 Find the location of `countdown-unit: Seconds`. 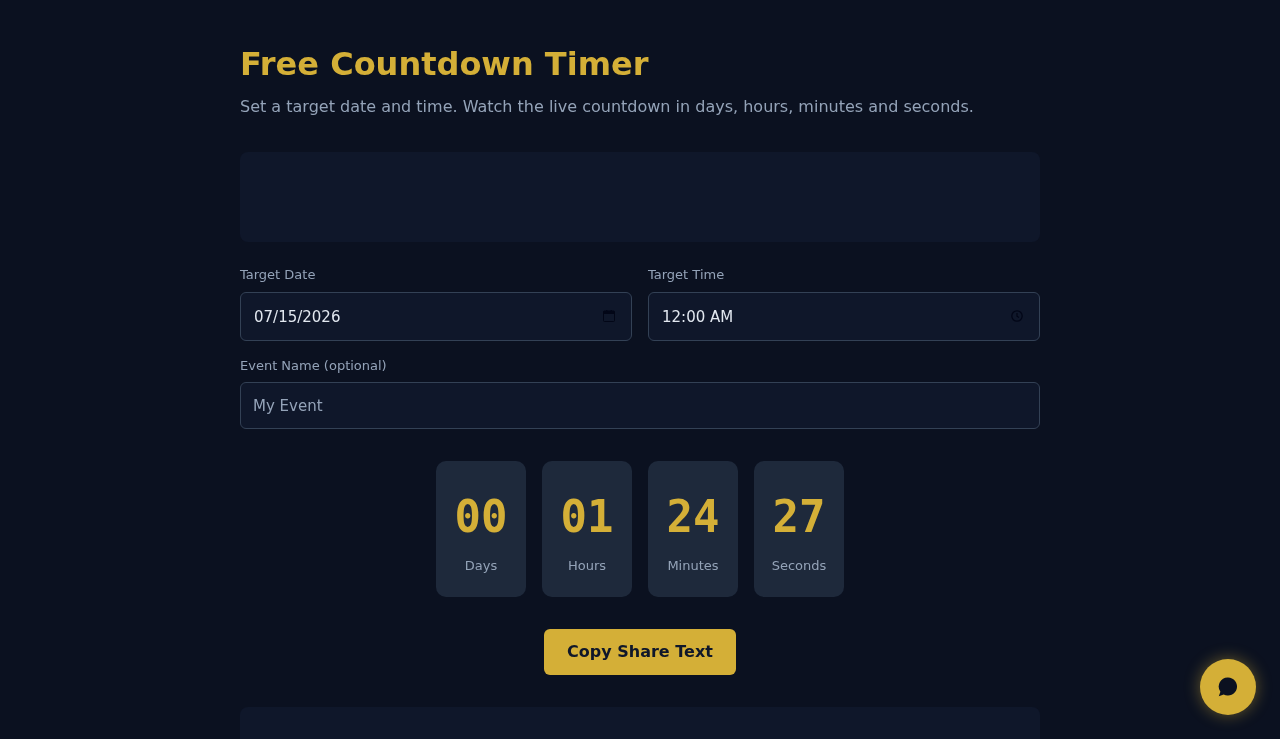

countdown-unit: Seconds is located at coordinates (799, 566).